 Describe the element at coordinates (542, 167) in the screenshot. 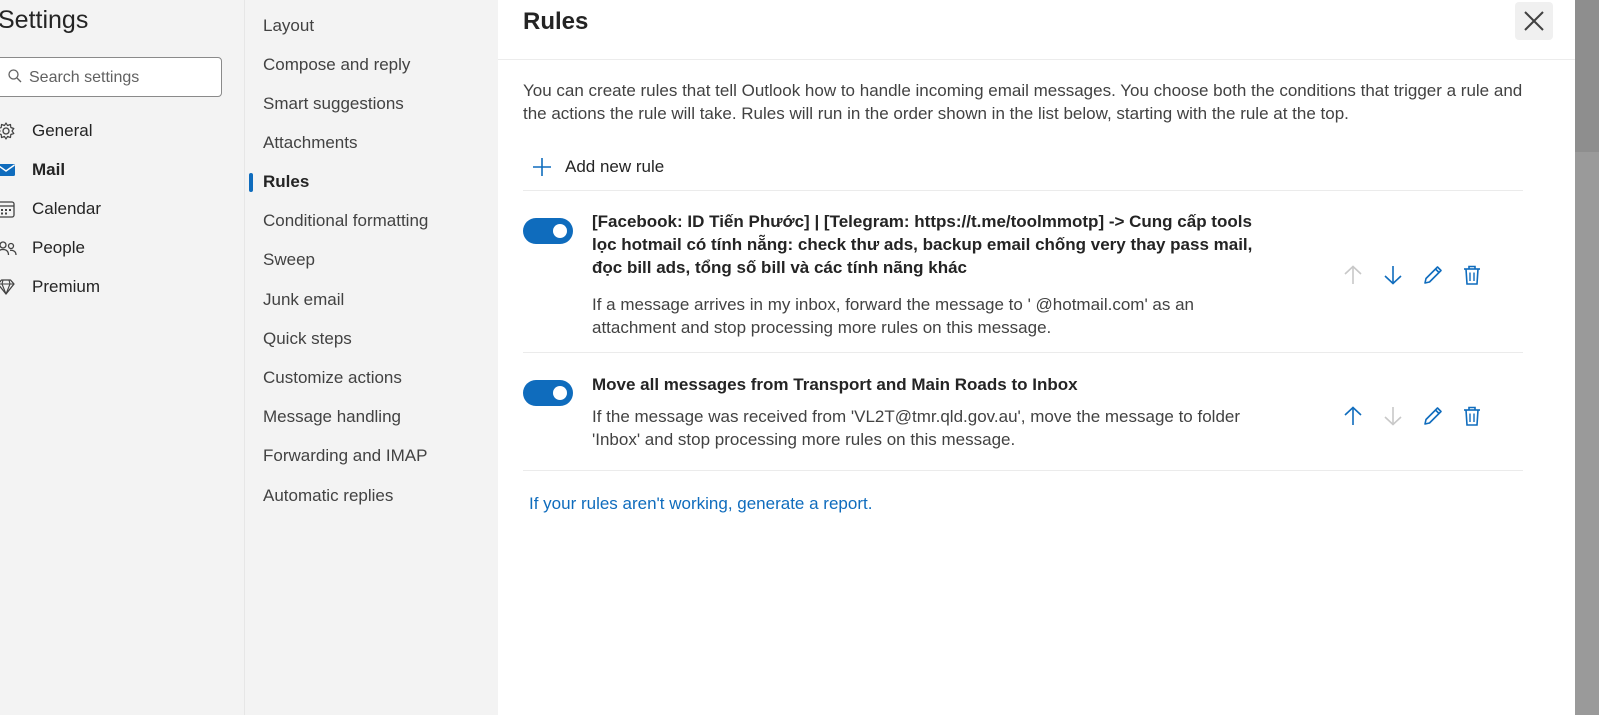

I see `plus-icon` at that location.